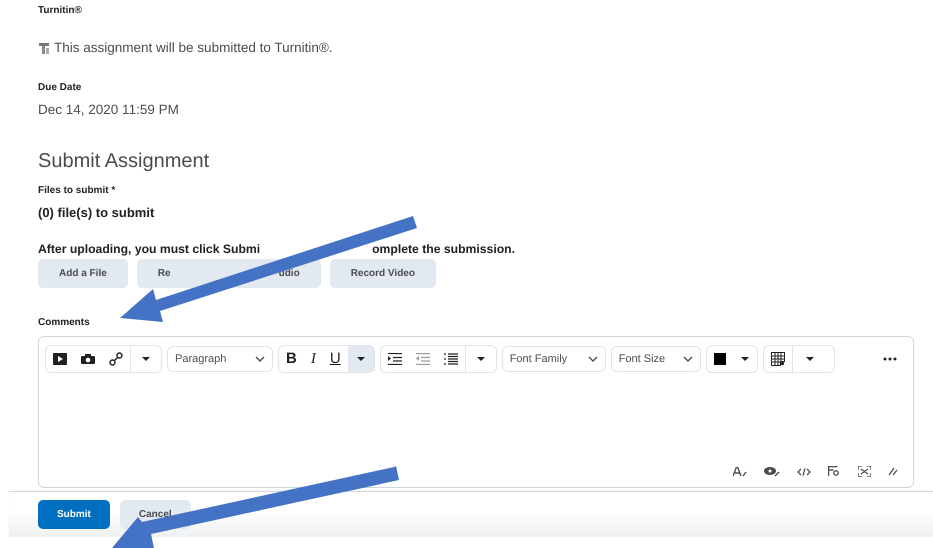 This screenshot has height=548, width=933. Describe the element at coordinates (116, 359) in the screenshot. I see `link-icon` at that location.